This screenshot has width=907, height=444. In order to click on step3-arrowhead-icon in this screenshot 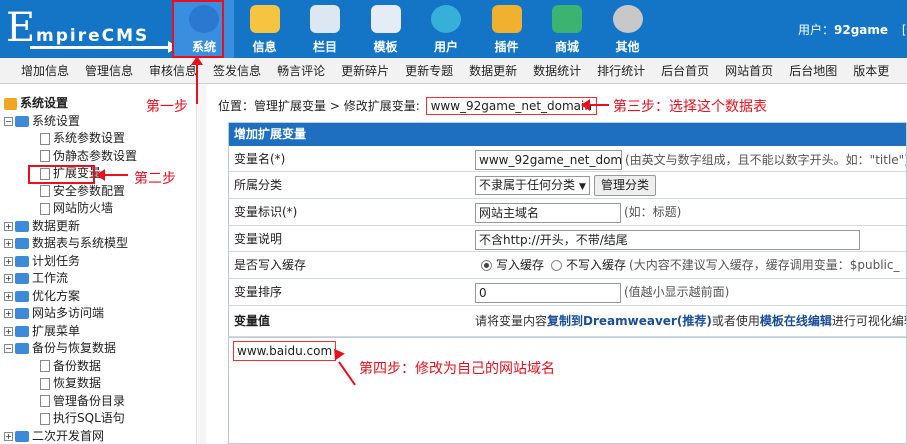, I will do `click(585, 105)`.